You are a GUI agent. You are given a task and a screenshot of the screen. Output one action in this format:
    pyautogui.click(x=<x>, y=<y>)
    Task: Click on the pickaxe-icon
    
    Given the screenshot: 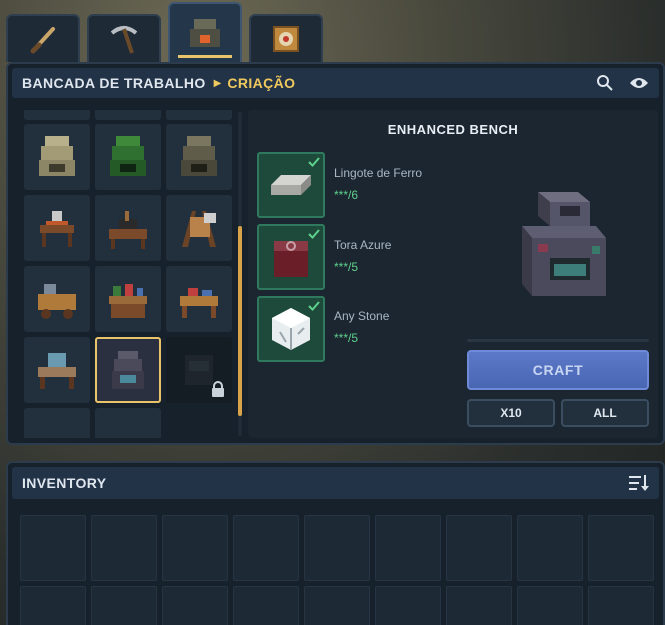 What is the action you would take?
    pyautogui.click(x=124, y=40)
    